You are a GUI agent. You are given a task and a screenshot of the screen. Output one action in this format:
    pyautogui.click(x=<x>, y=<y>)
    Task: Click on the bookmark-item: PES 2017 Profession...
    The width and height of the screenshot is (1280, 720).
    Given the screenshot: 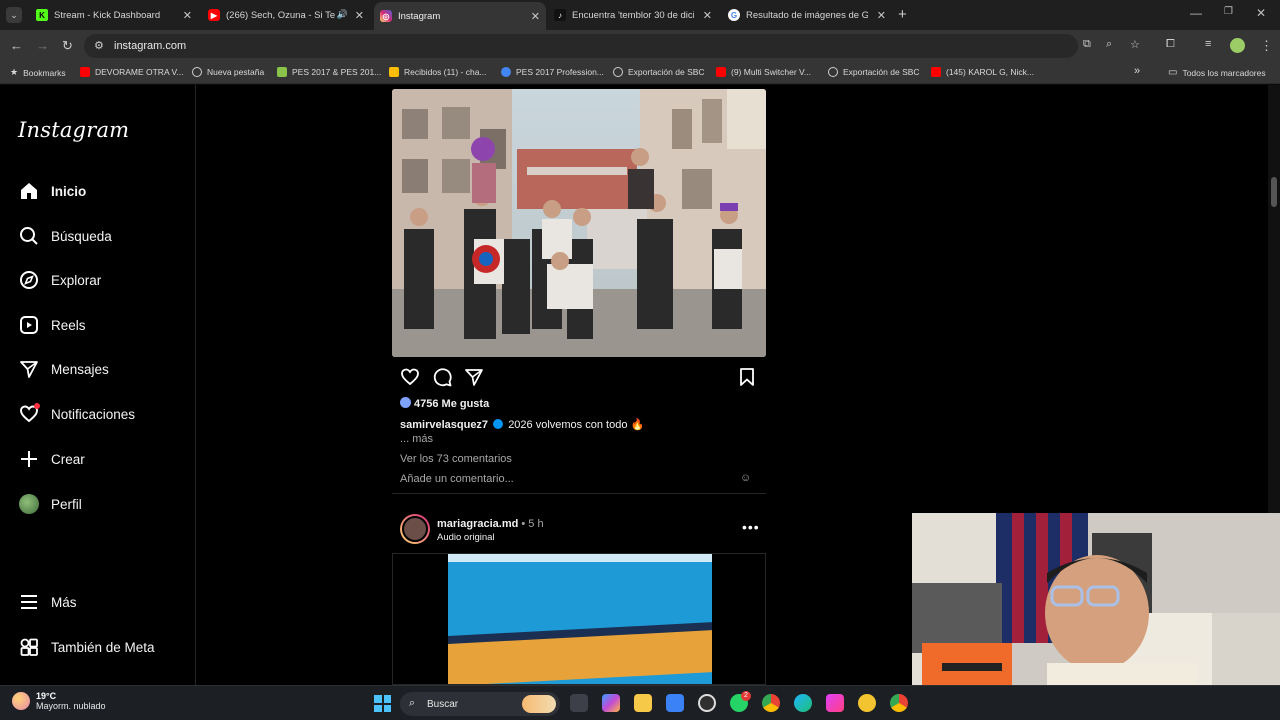 What is the action you would take?
    pyautogui.click(x=552, y=72)
    